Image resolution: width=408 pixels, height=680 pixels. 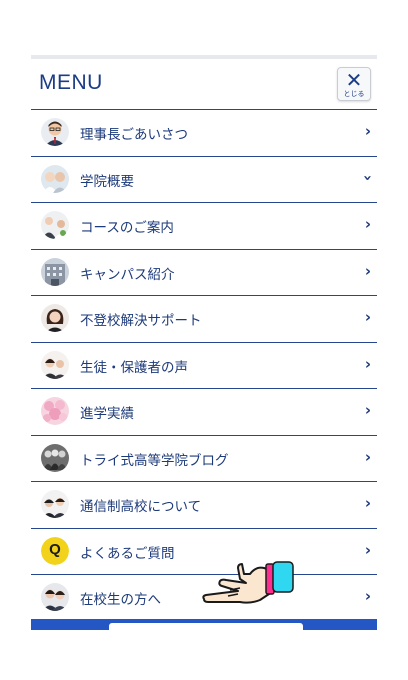 What do you see at coordinates (367, 177) in the screenshot?
I see `chevron-down-icon: ›` at bounding box center [367, 177].